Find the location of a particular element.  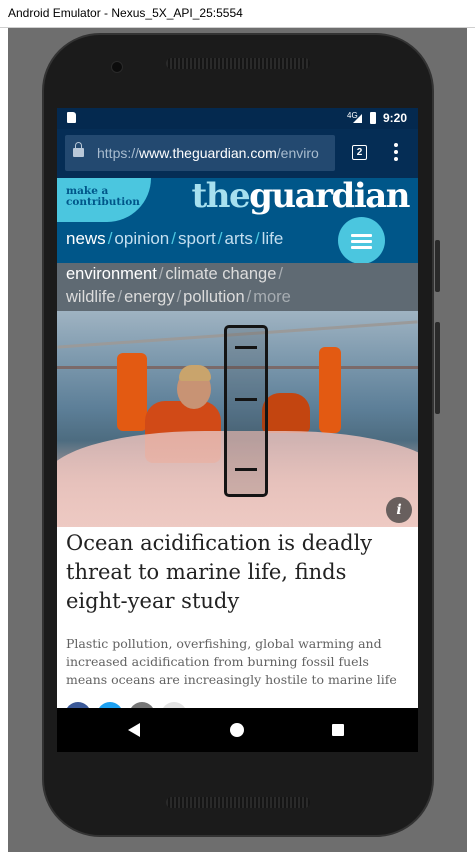

guardian-logo: theguardian is located at coordinates (301, 196).